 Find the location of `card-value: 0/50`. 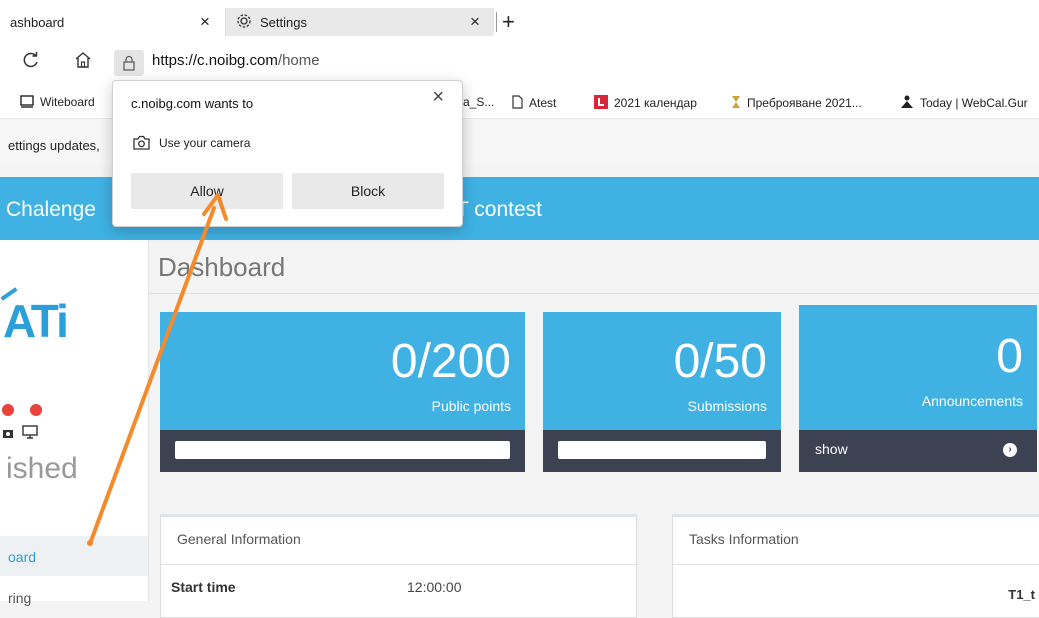

card-value: 0/50 is located at coordinates (720, 361).